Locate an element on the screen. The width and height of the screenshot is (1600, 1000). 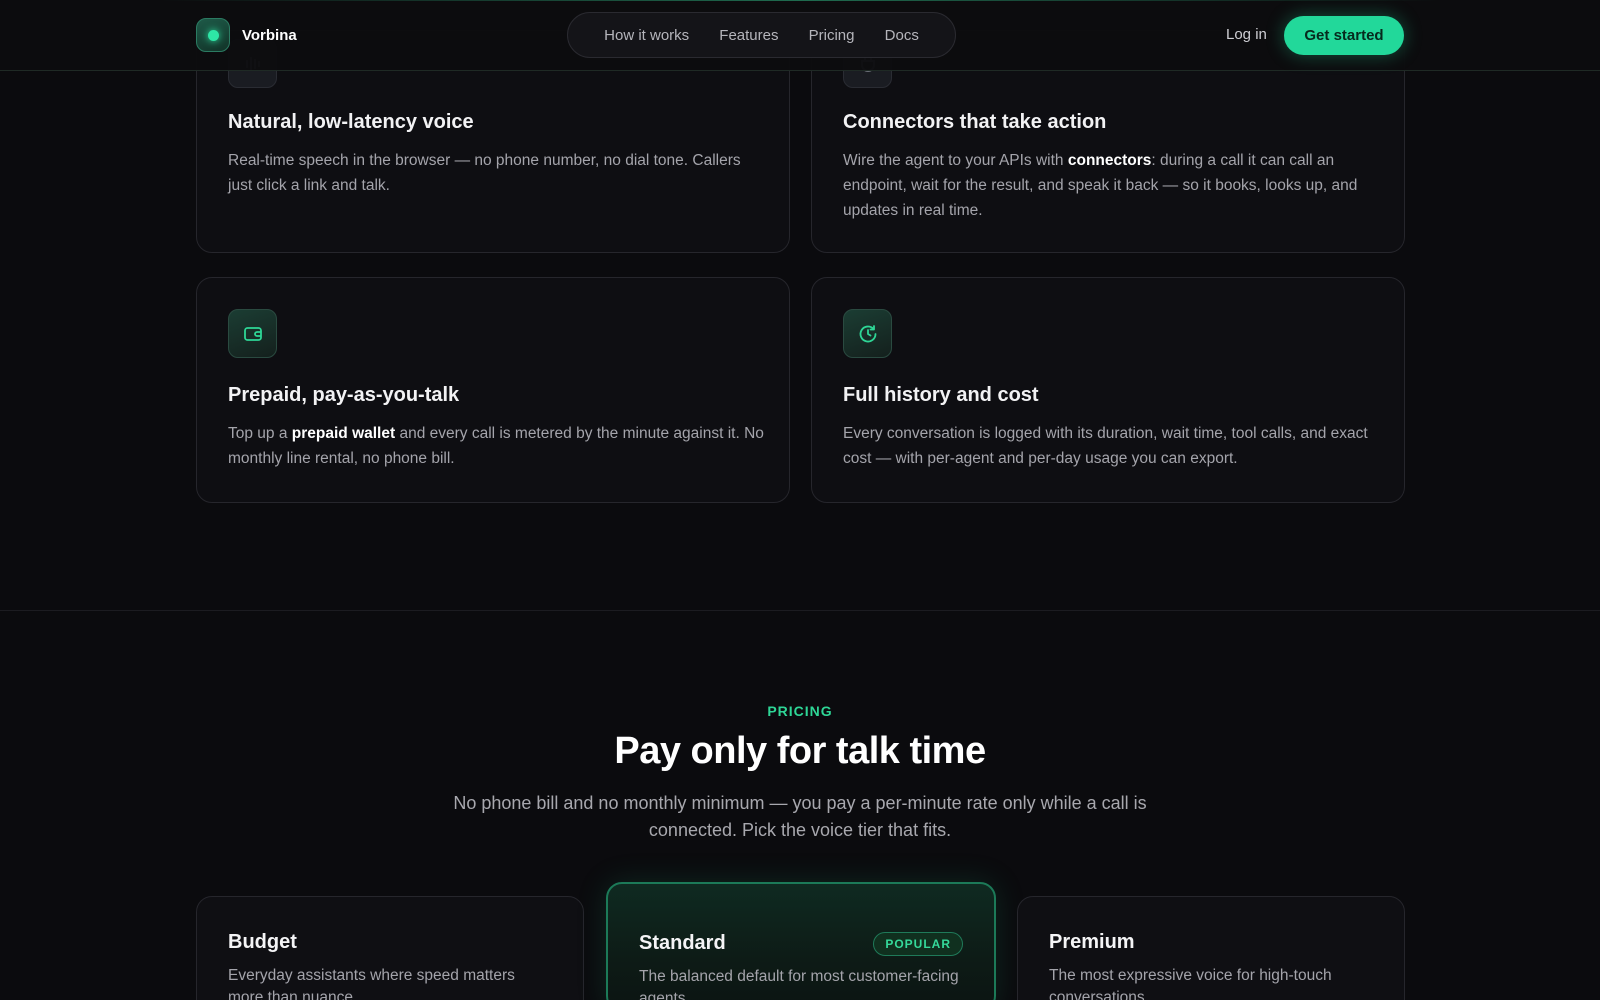
section-divider is located at coordinates (800, 610).